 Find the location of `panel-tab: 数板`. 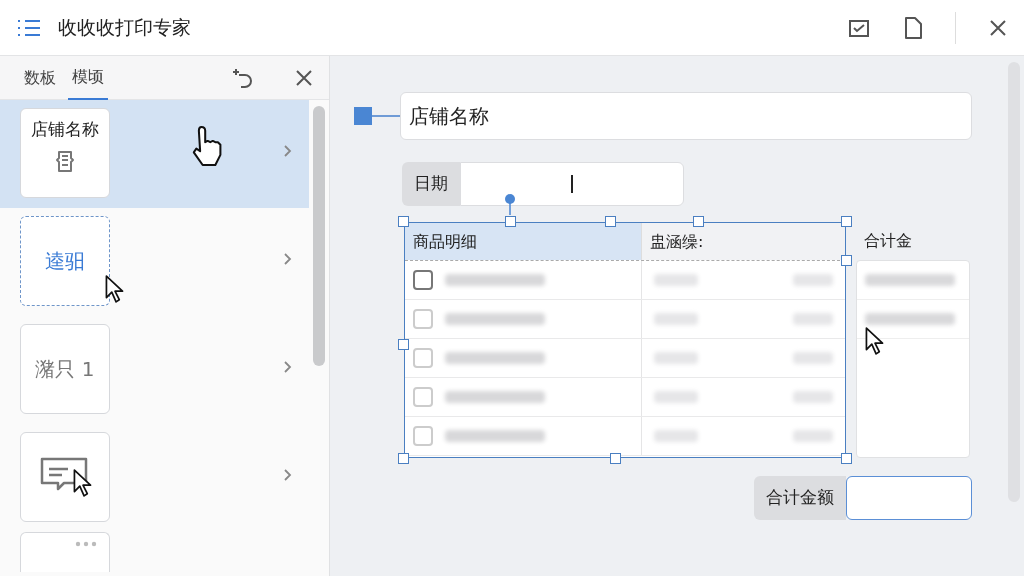

panel-tab: 数板 is located at coordinates (40, 77).